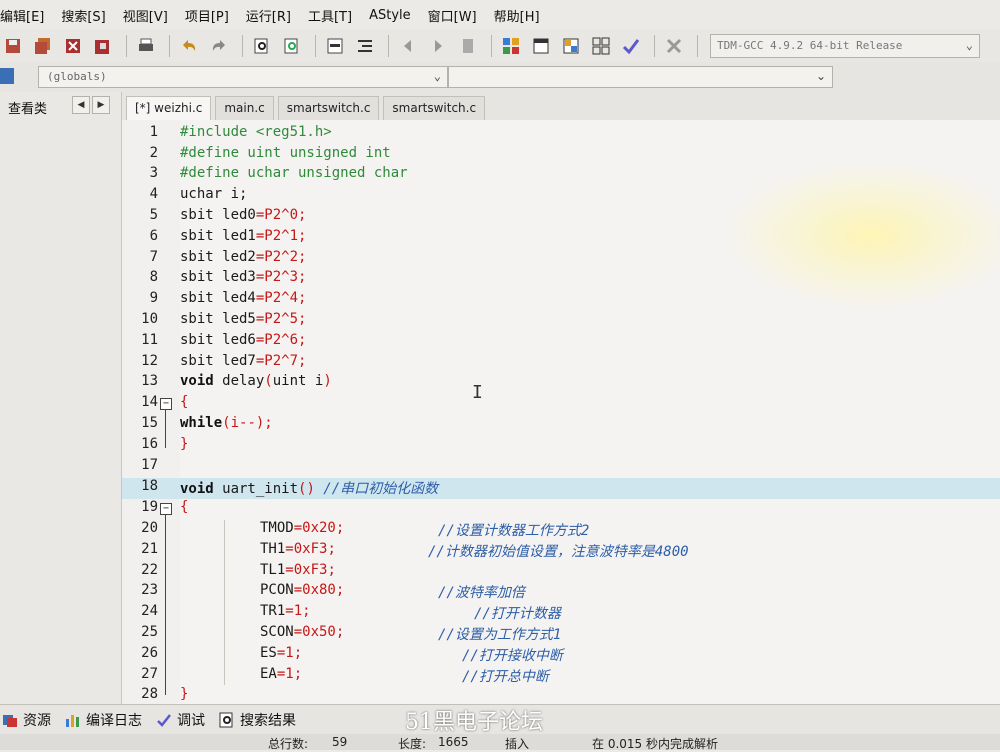  I want to click on code-line: 13 void delay(uint i), so click(561, 383).